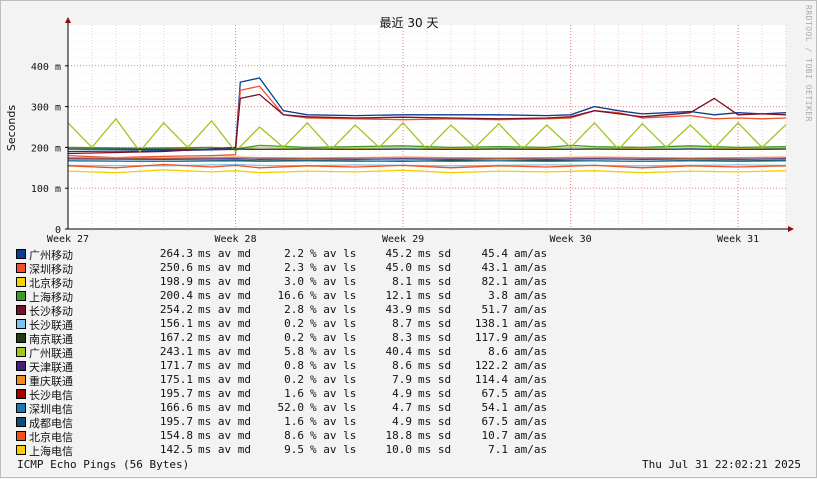 Image resolution: width=817 pixels, height=479 pixels. Describe the element at coordinates (46, 67) in the screenshot. I see `y-tick-label: 400 m` at that location.